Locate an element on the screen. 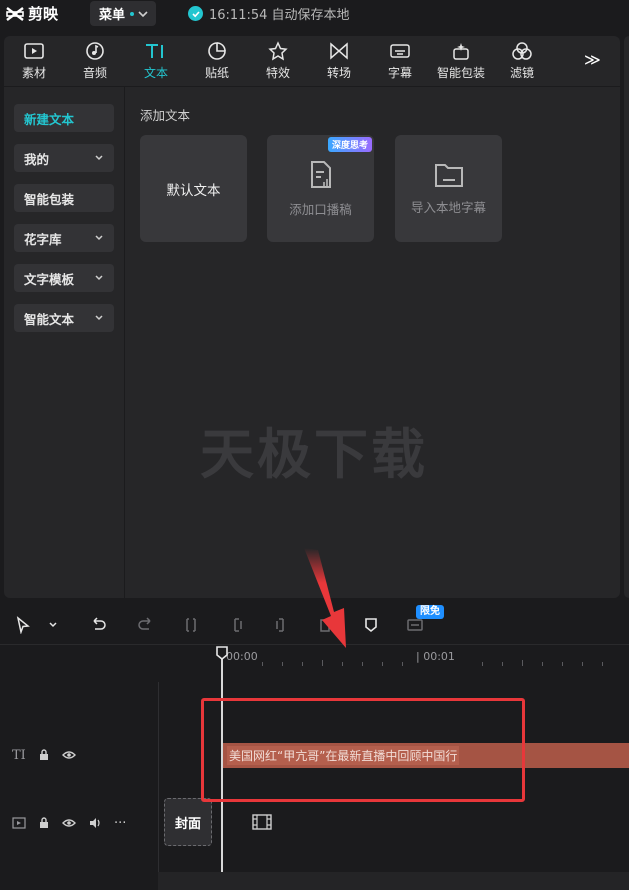 The width and height of the screenshot is (629, 890). split-left-button is located at coordinates (237, 625).